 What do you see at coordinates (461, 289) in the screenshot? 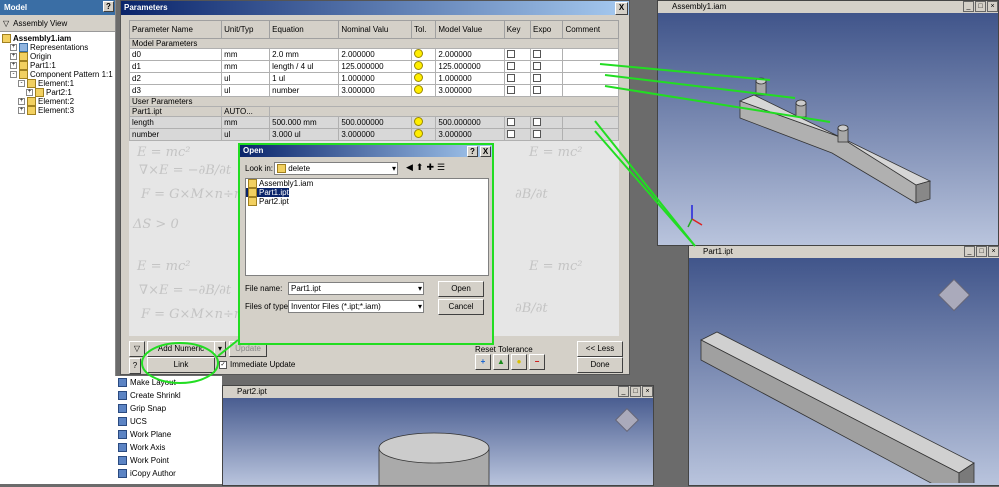
I see `open-button: Open` at bounding box center [461, 289].